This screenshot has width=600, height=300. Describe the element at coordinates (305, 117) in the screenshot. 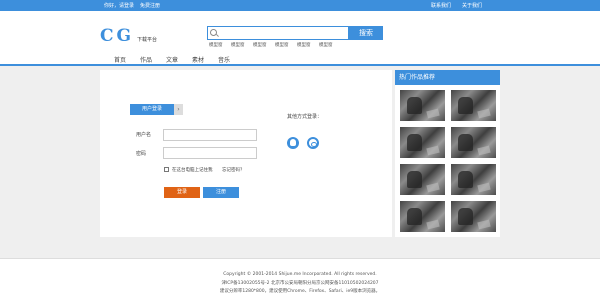

I see `other-login-label: 其他方式登录：` at that location.